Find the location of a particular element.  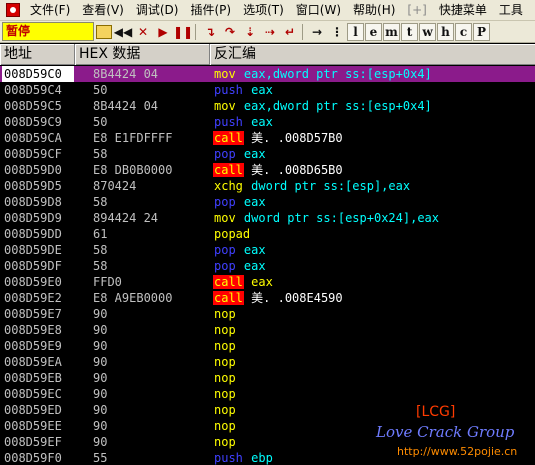

row-hex: 58 is located at coordinates (100, 154).